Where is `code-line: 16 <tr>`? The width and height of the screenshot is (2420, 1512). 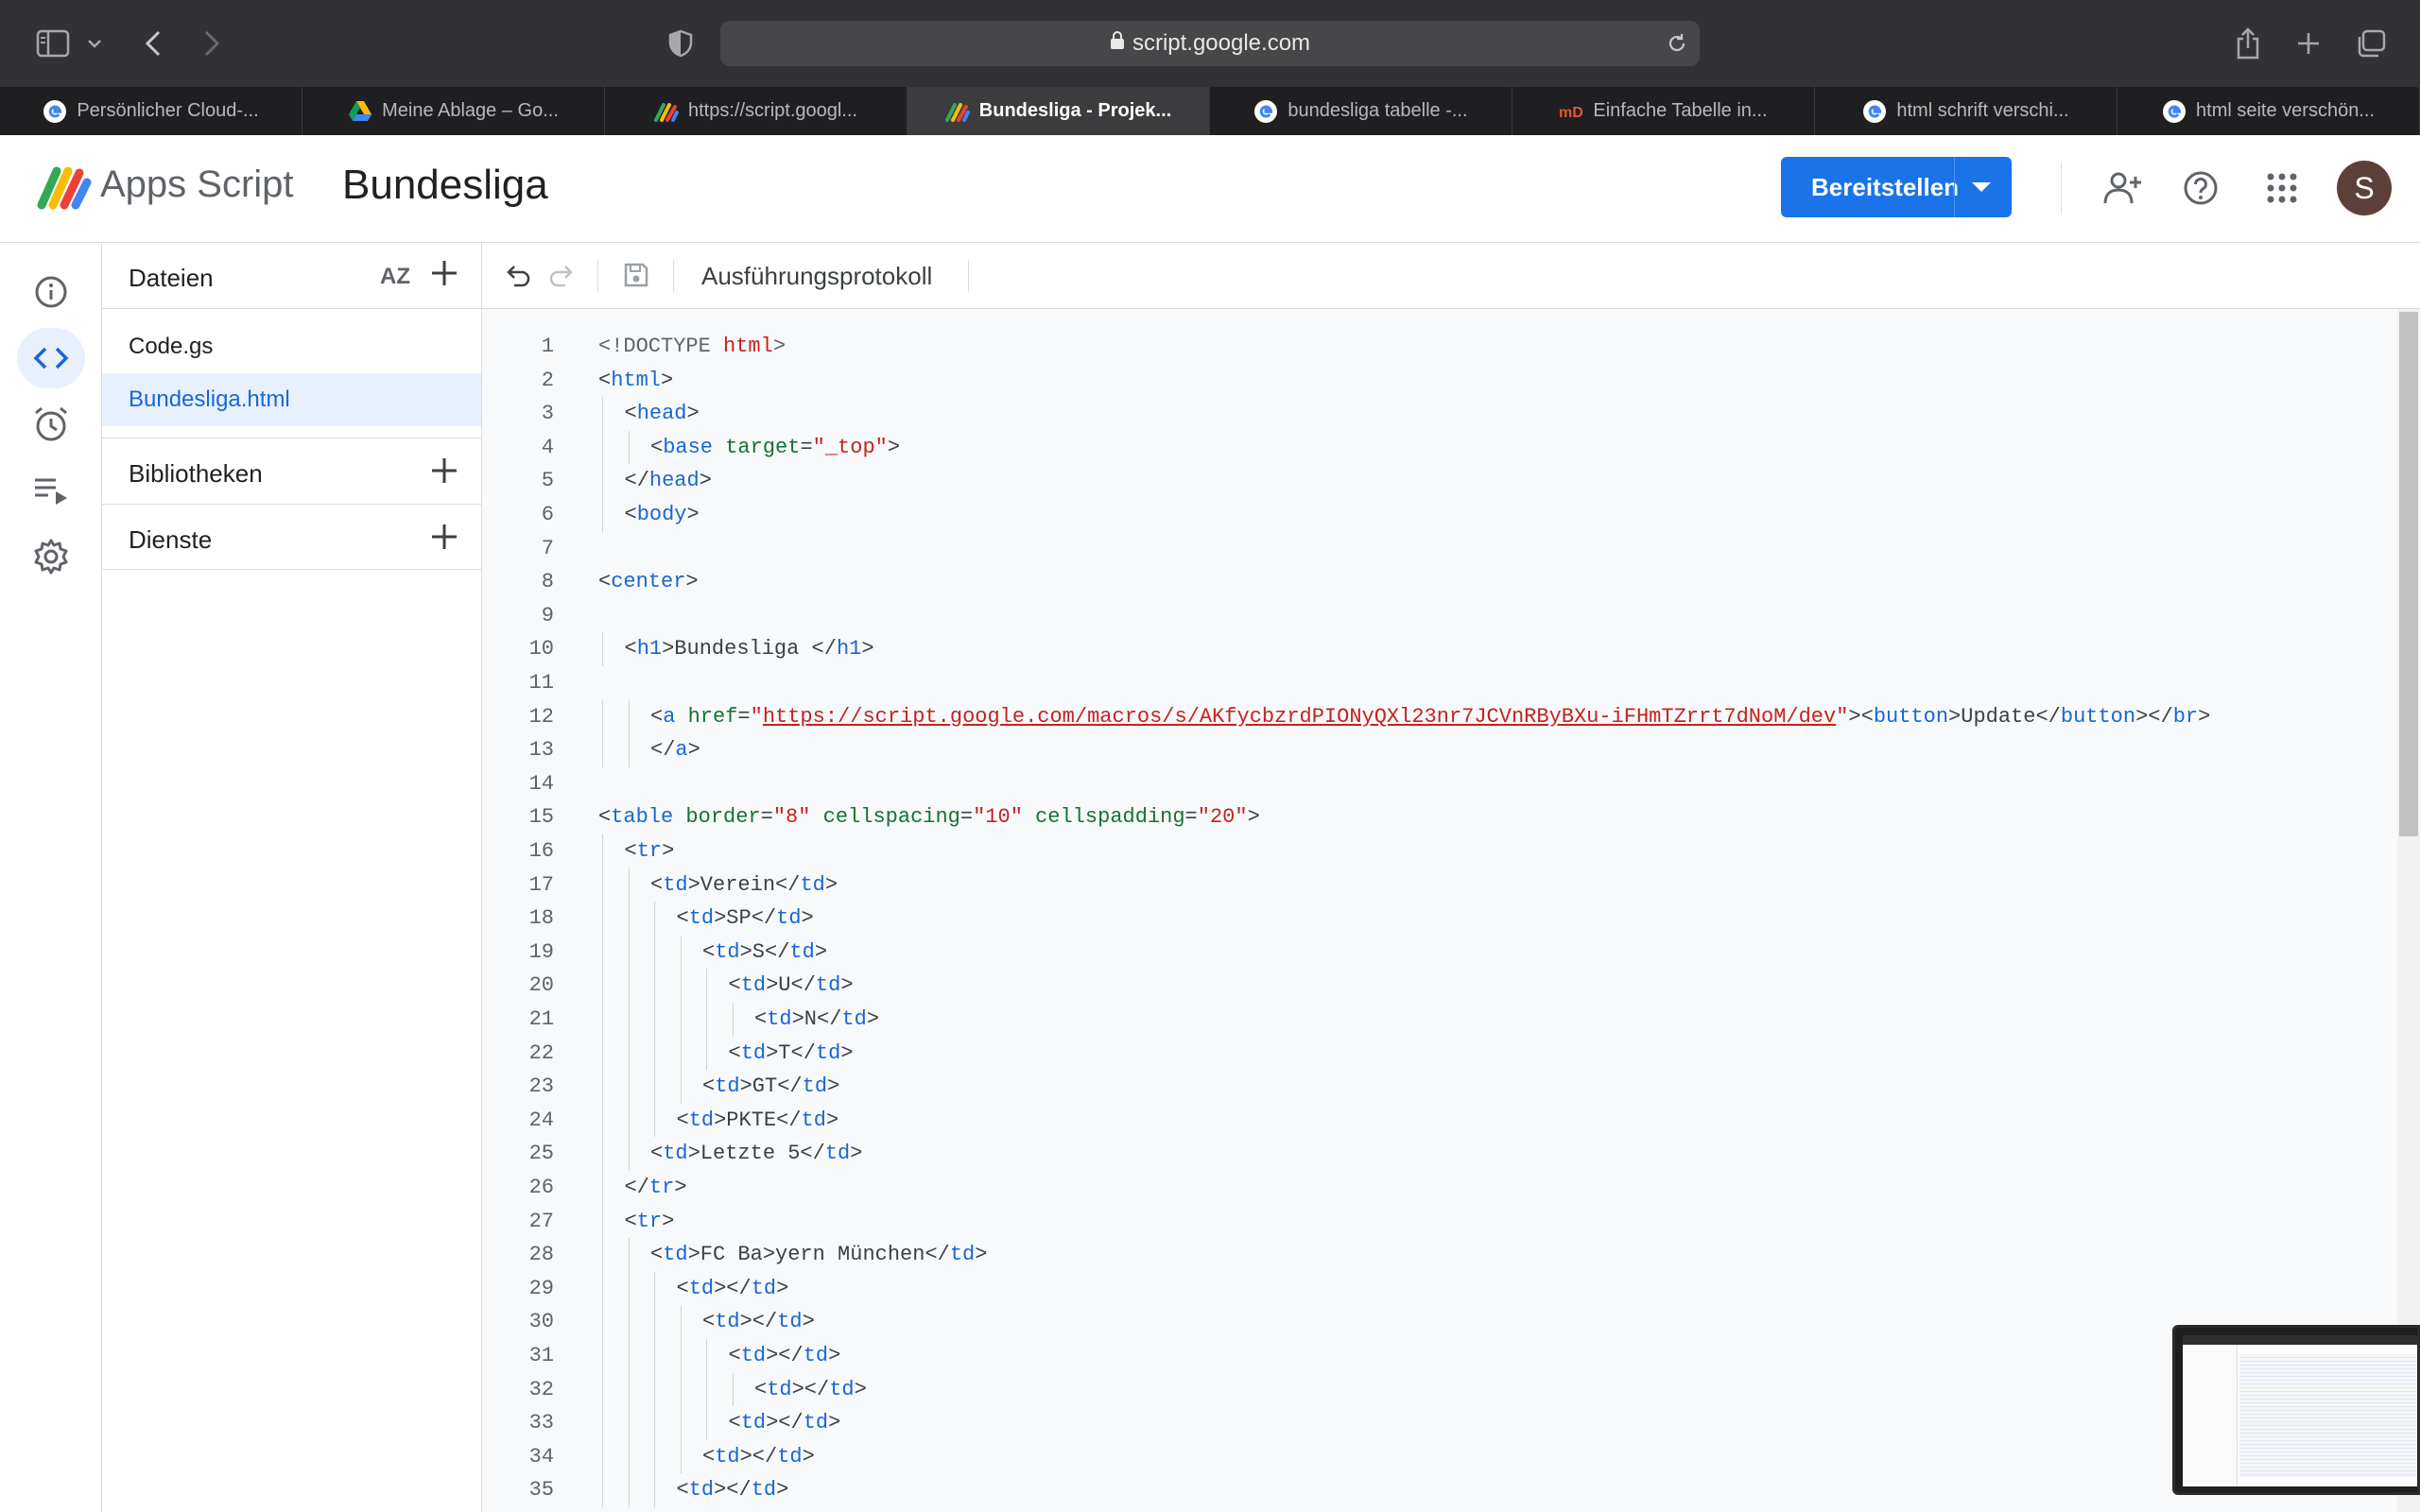 code-line: 16 <tr> is located at coordinates (1439, 851).